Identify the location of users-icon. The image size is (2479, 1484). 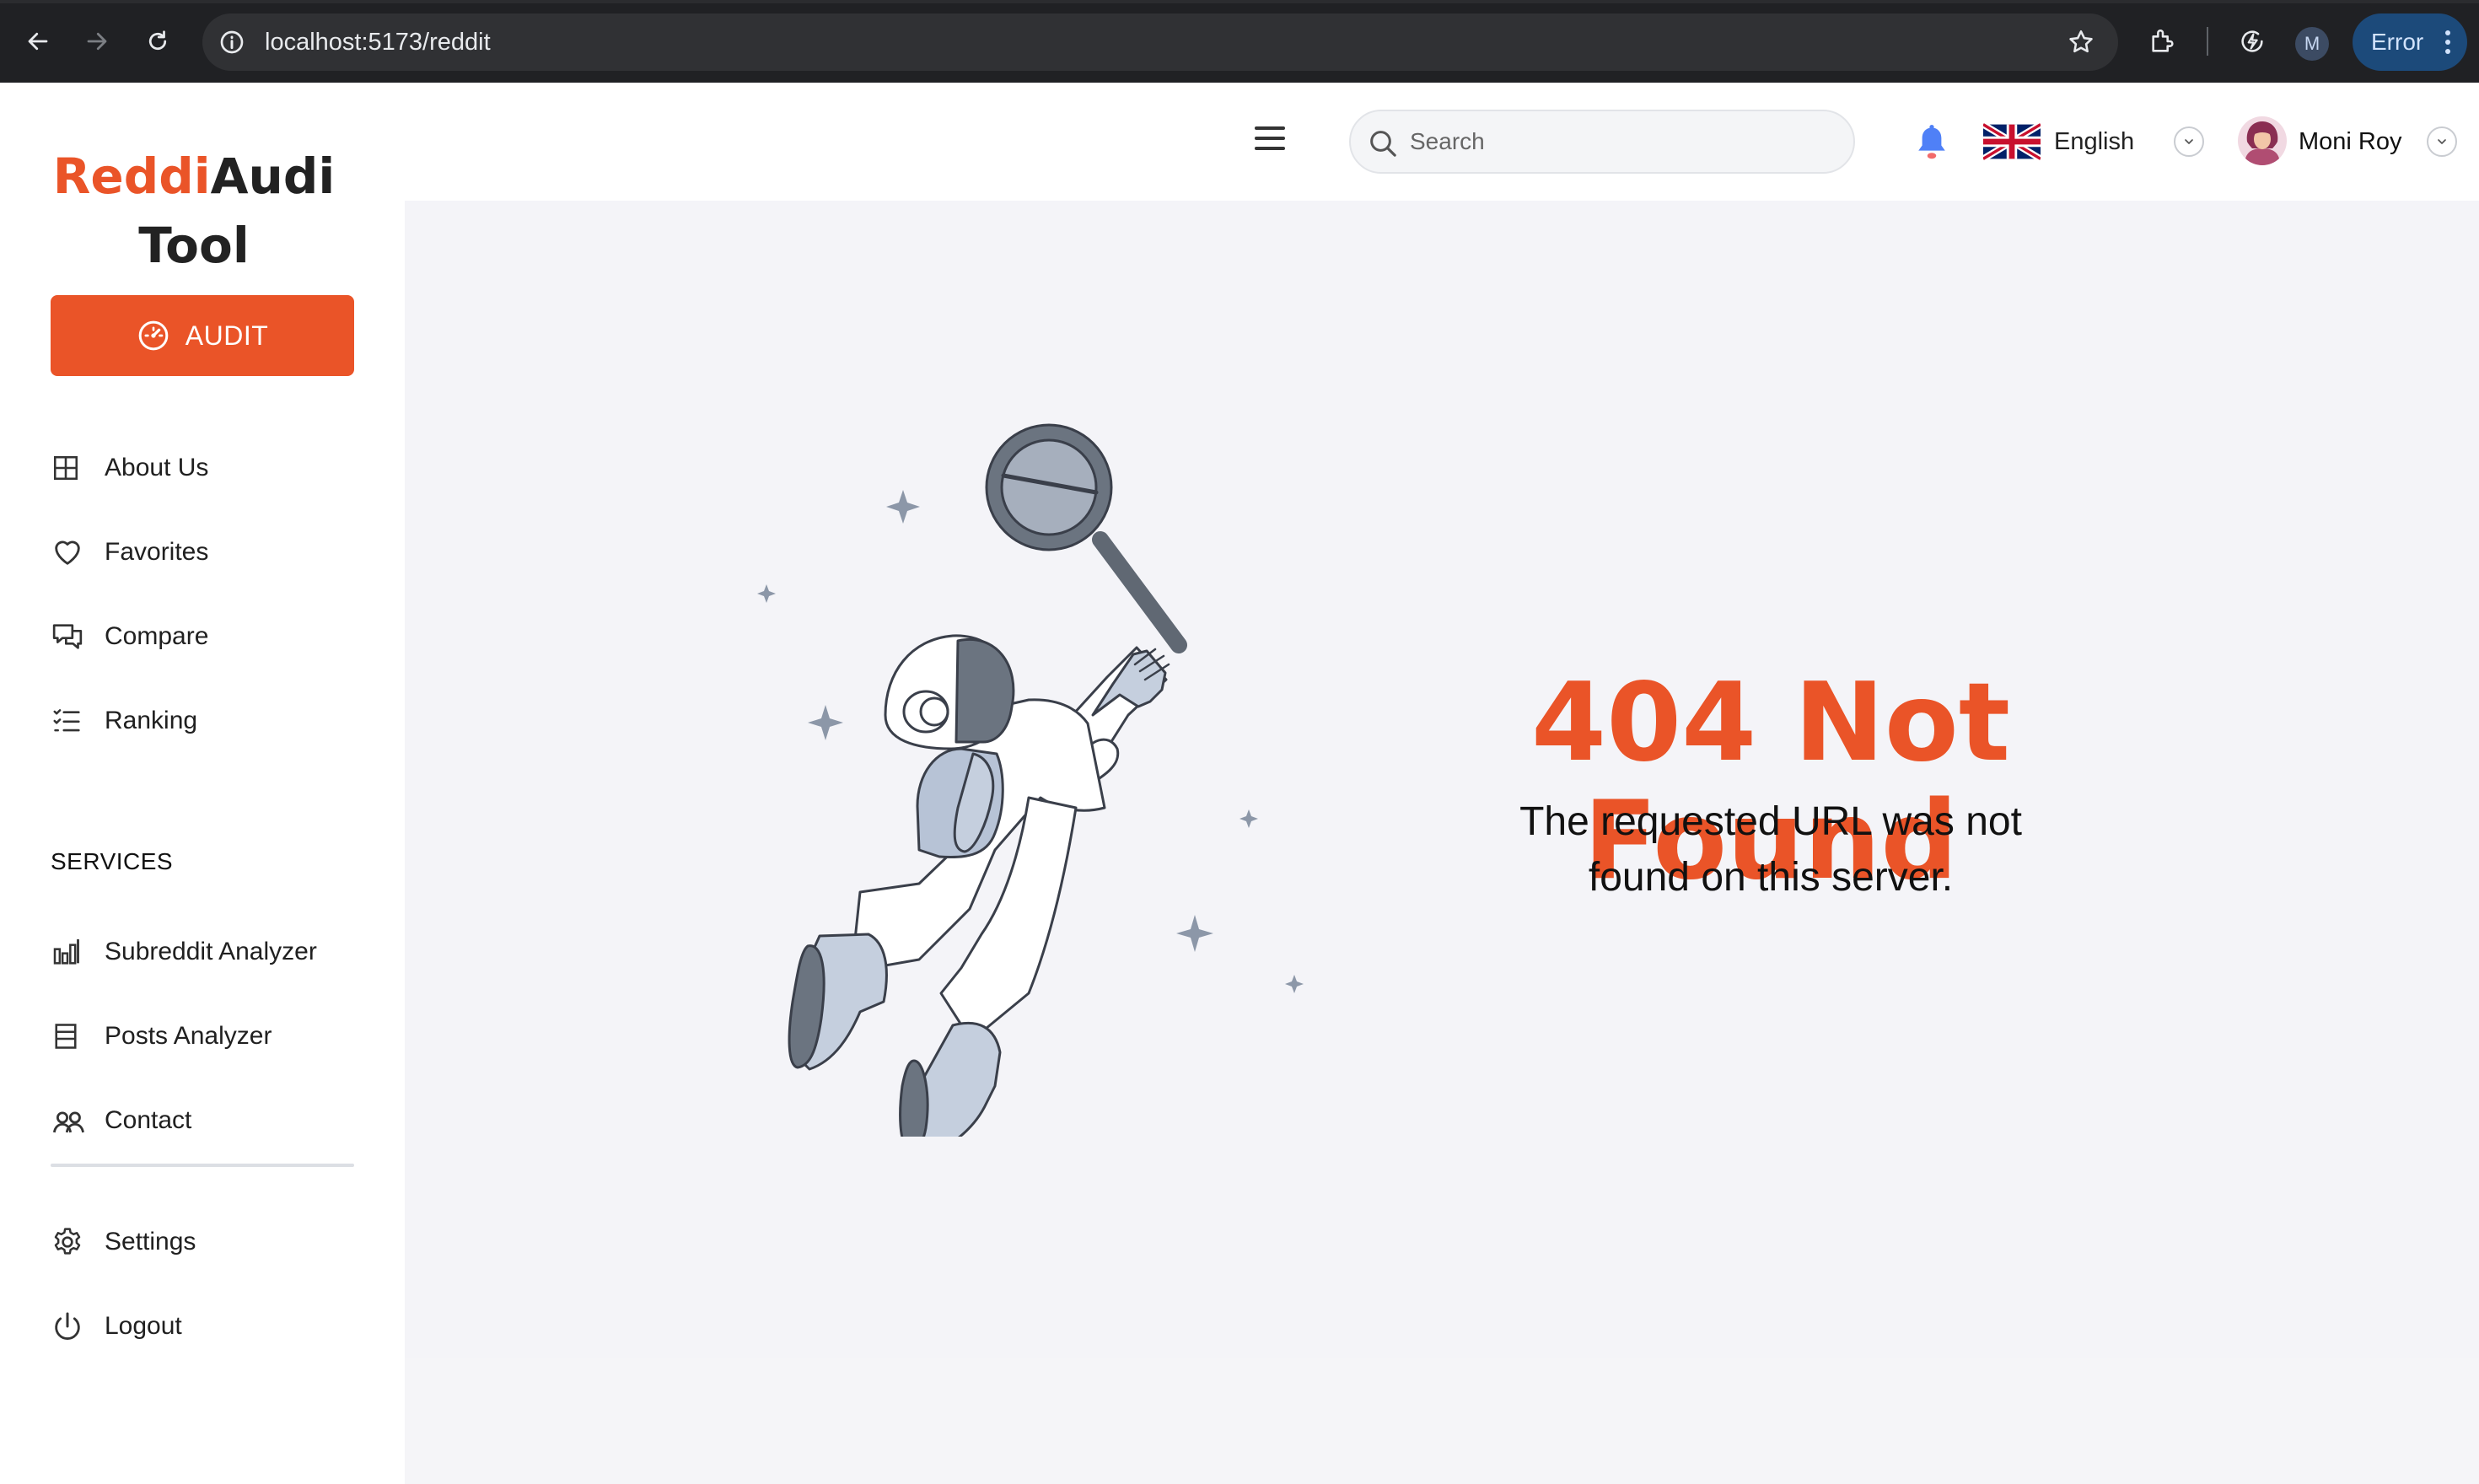
(70, 1120).